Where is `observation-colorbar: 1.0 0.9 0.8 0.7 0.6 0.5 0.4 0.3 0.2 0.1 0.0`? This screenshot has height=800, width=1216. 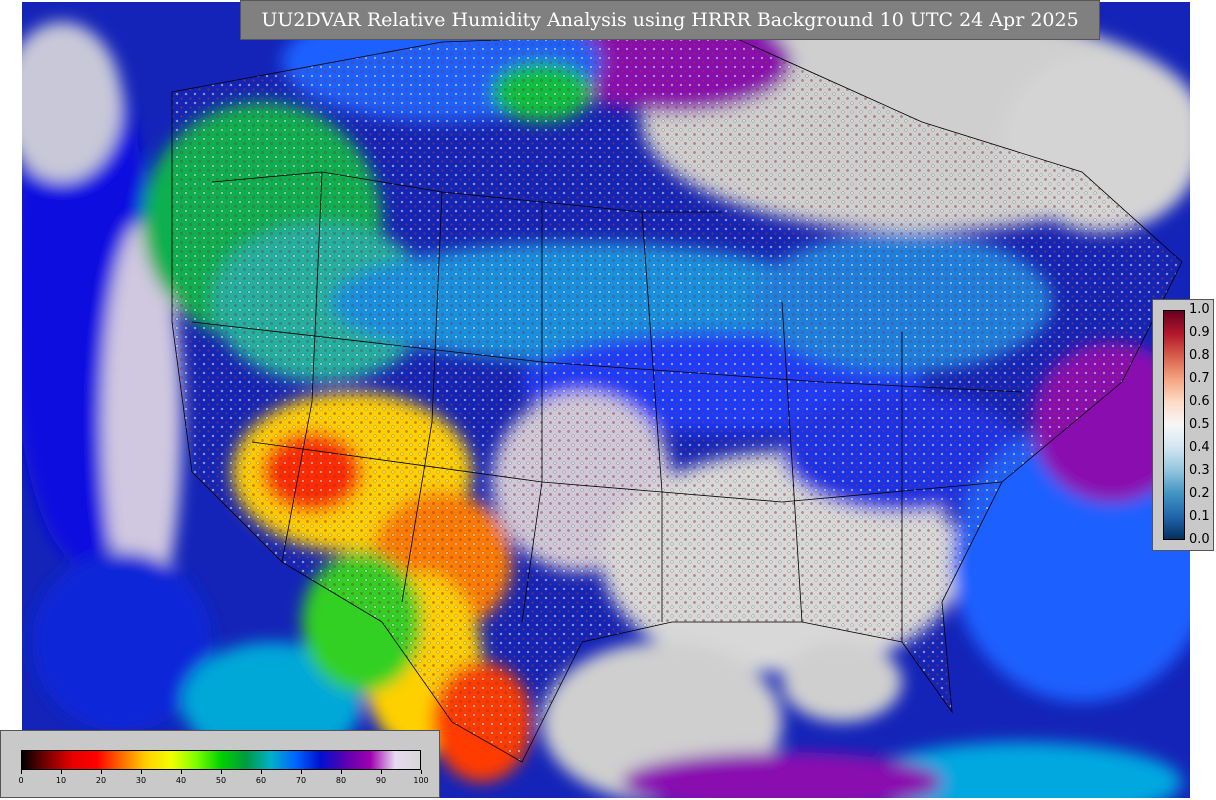 observation-colorbar: 1.0 0.9 0.8 0.7 0.6 0.5 0.4 0.3 0.2 0.1 0.0 is located at coordinates (1183, 425).